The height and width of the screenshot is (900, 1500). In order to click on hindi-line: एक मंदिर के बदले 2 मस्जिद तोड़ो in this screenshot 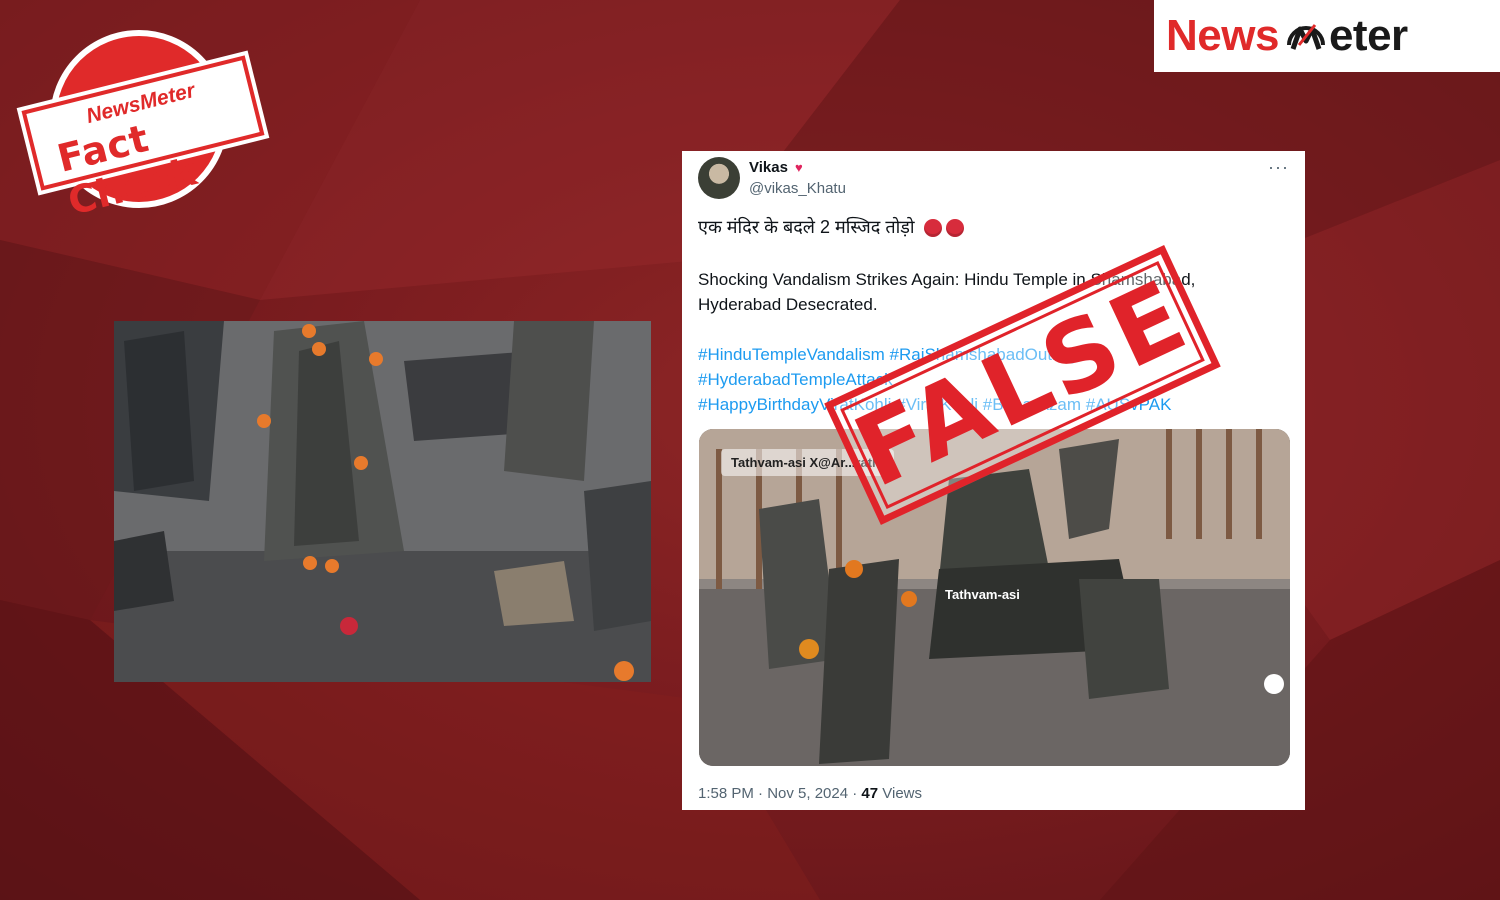, I will do `click(806, 227)`.